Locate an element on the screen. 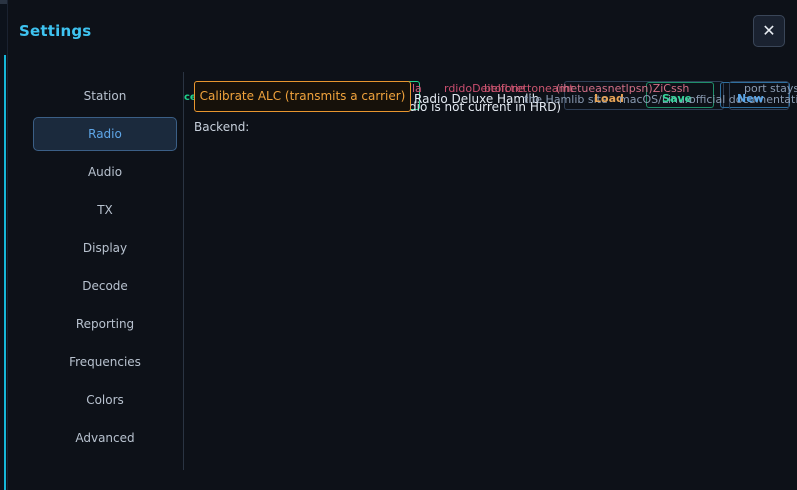  nav-item-advanced: Advanced is located at coordinates (105, 438).